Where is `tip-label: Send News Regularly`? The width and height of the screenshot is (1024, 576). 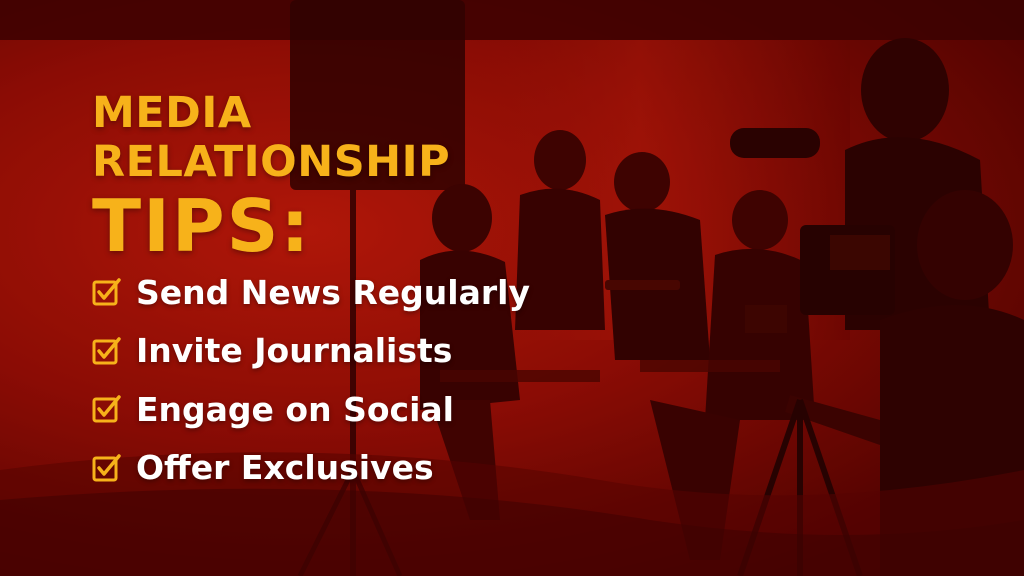
tip-label: Send News Regularly is located at coordinates (333, 292).